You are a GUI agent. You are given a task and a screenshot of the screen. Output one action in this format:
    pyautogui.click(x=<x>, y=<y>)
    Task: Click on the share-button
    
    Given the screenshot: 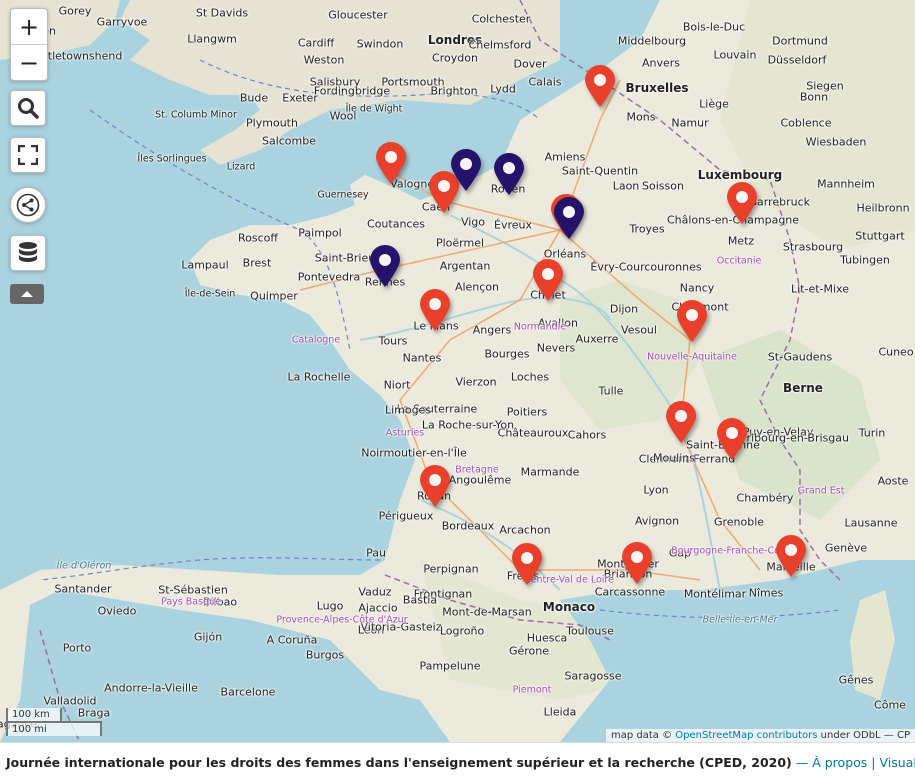 What is the action you would take?
    pyautogui.click(x=28, y=205)
    